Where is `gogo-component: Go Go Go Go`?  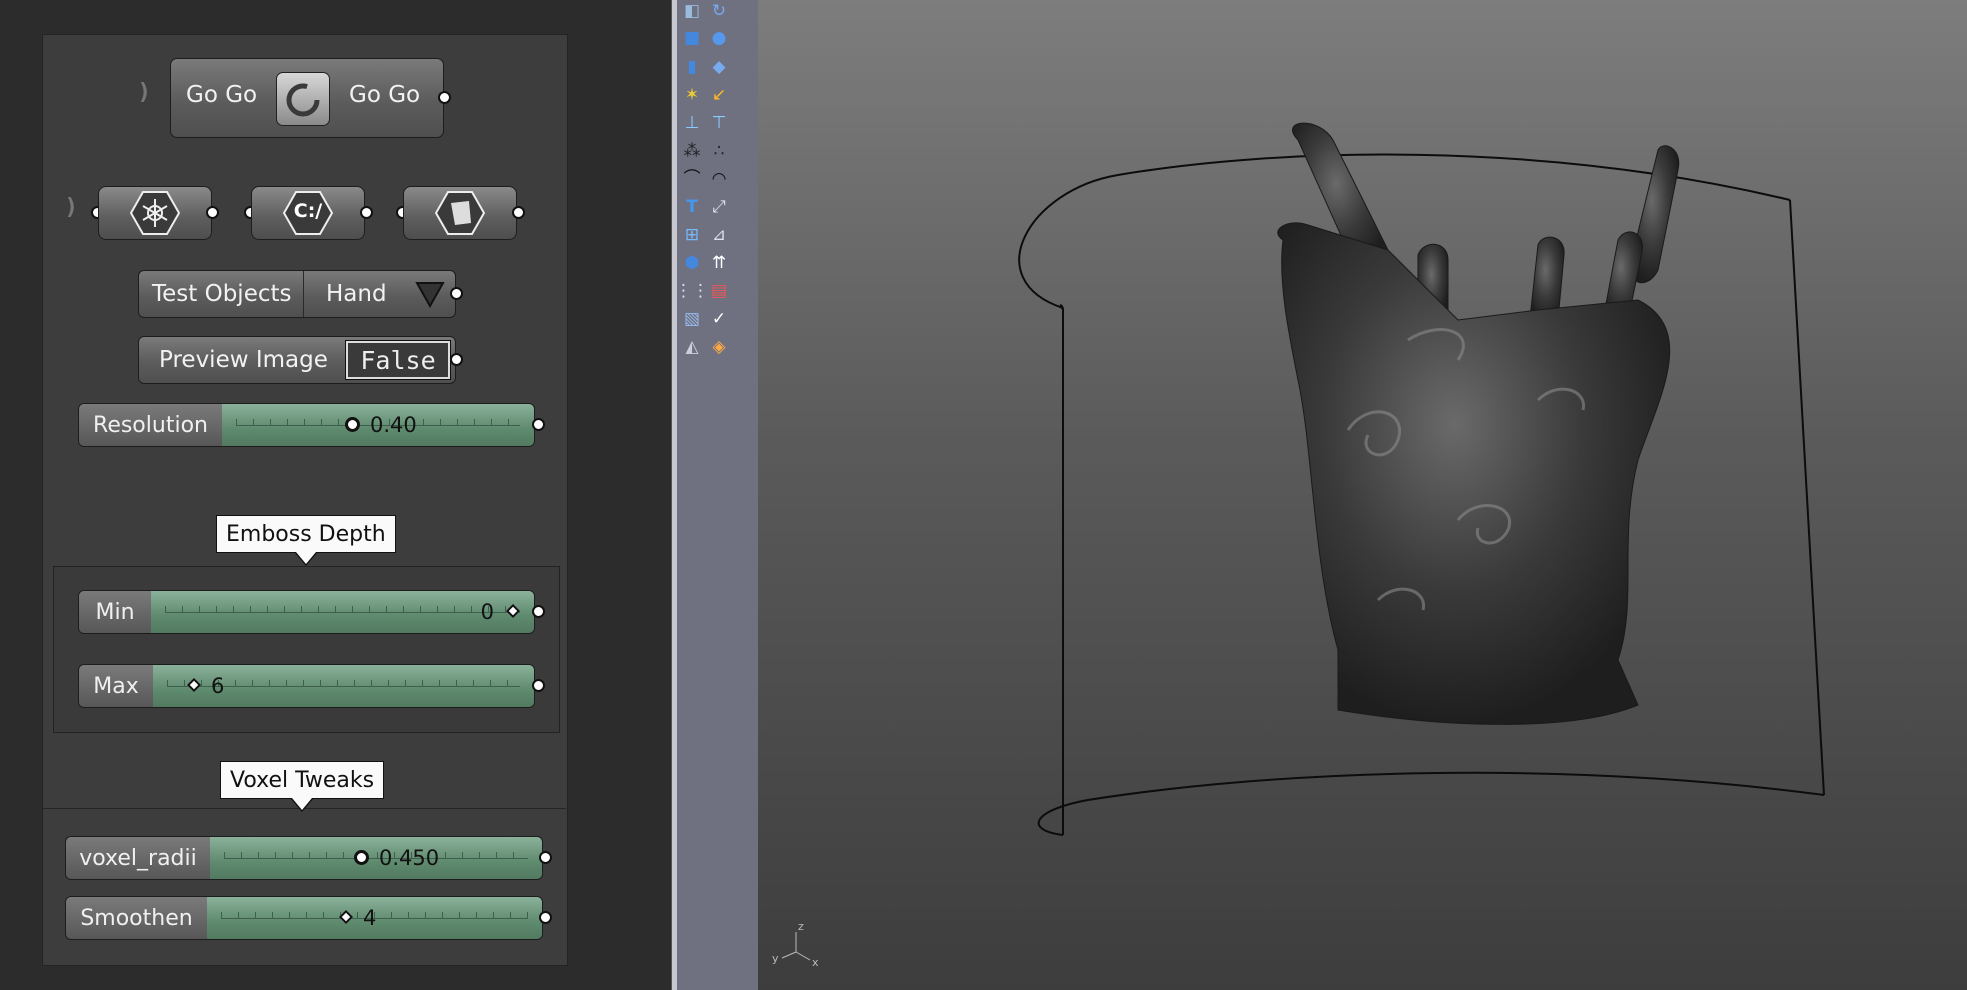
gogo-component: Go Go Go Go is located at coordinates (307, 98).